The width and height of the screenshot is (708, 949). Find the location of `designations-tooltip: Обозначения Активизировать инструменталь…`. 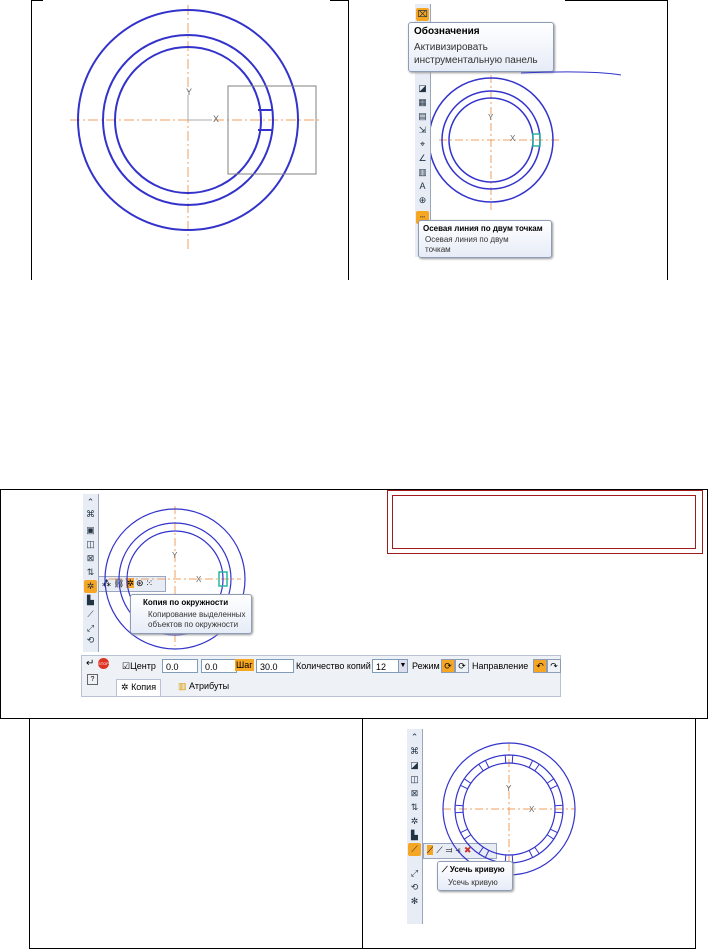

designations-tooltip: Обозначения Активизировать инструменталь… is located at coordinates (481, 47).